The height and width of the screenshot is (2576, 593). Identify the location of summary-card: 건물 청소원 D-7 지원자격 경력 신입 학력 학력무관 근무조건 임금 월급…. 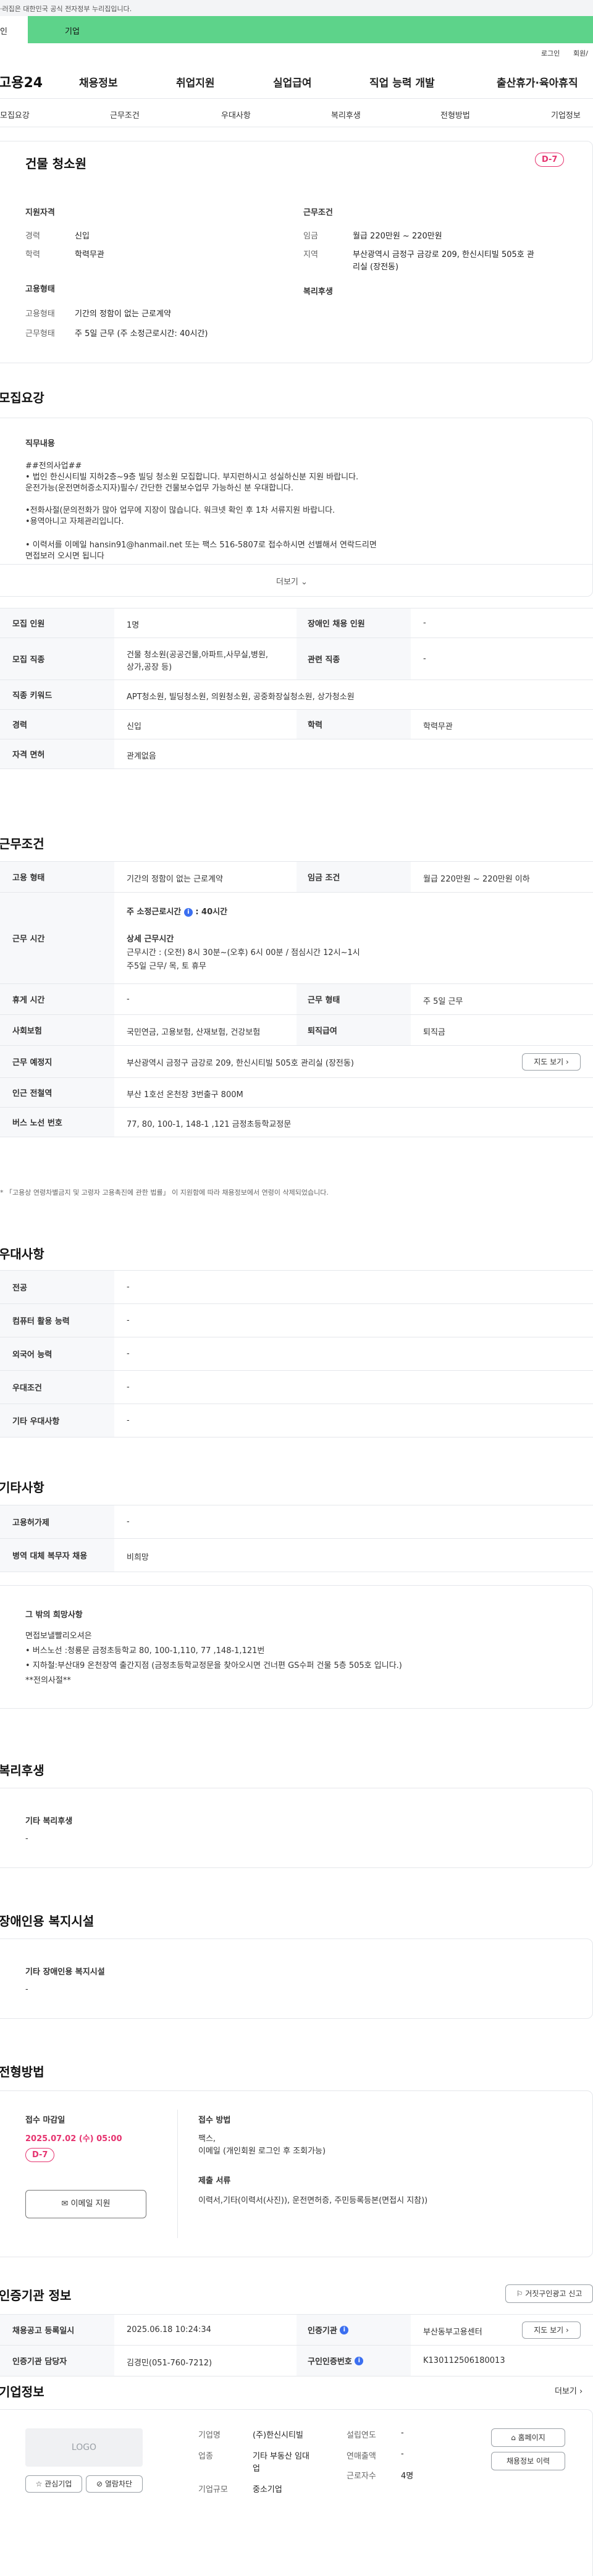
(296, 252).